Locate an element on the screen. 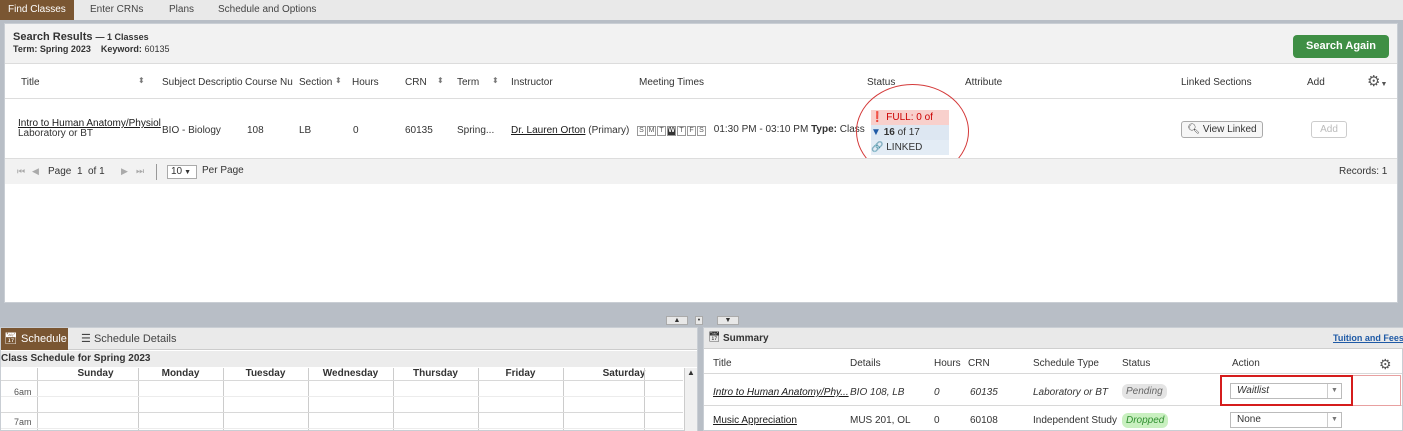  section-value: LB is located at coordinates (305, 130).